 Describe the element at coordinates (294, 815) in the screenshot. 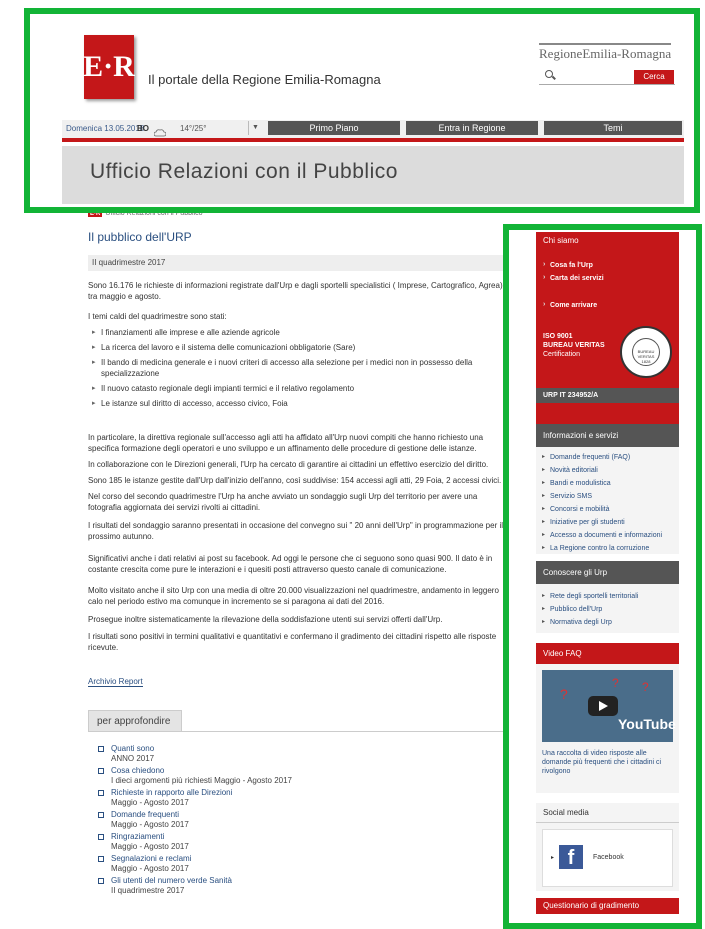

I see `related-link: Domande frequenti` at that location.